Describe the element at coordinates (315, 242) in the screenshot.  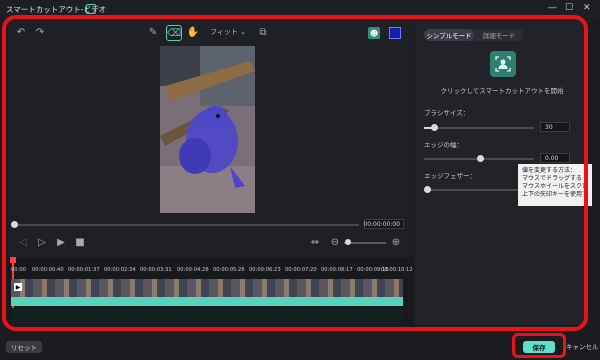
I see `fit-timeline-icon: ⇔` at that location.